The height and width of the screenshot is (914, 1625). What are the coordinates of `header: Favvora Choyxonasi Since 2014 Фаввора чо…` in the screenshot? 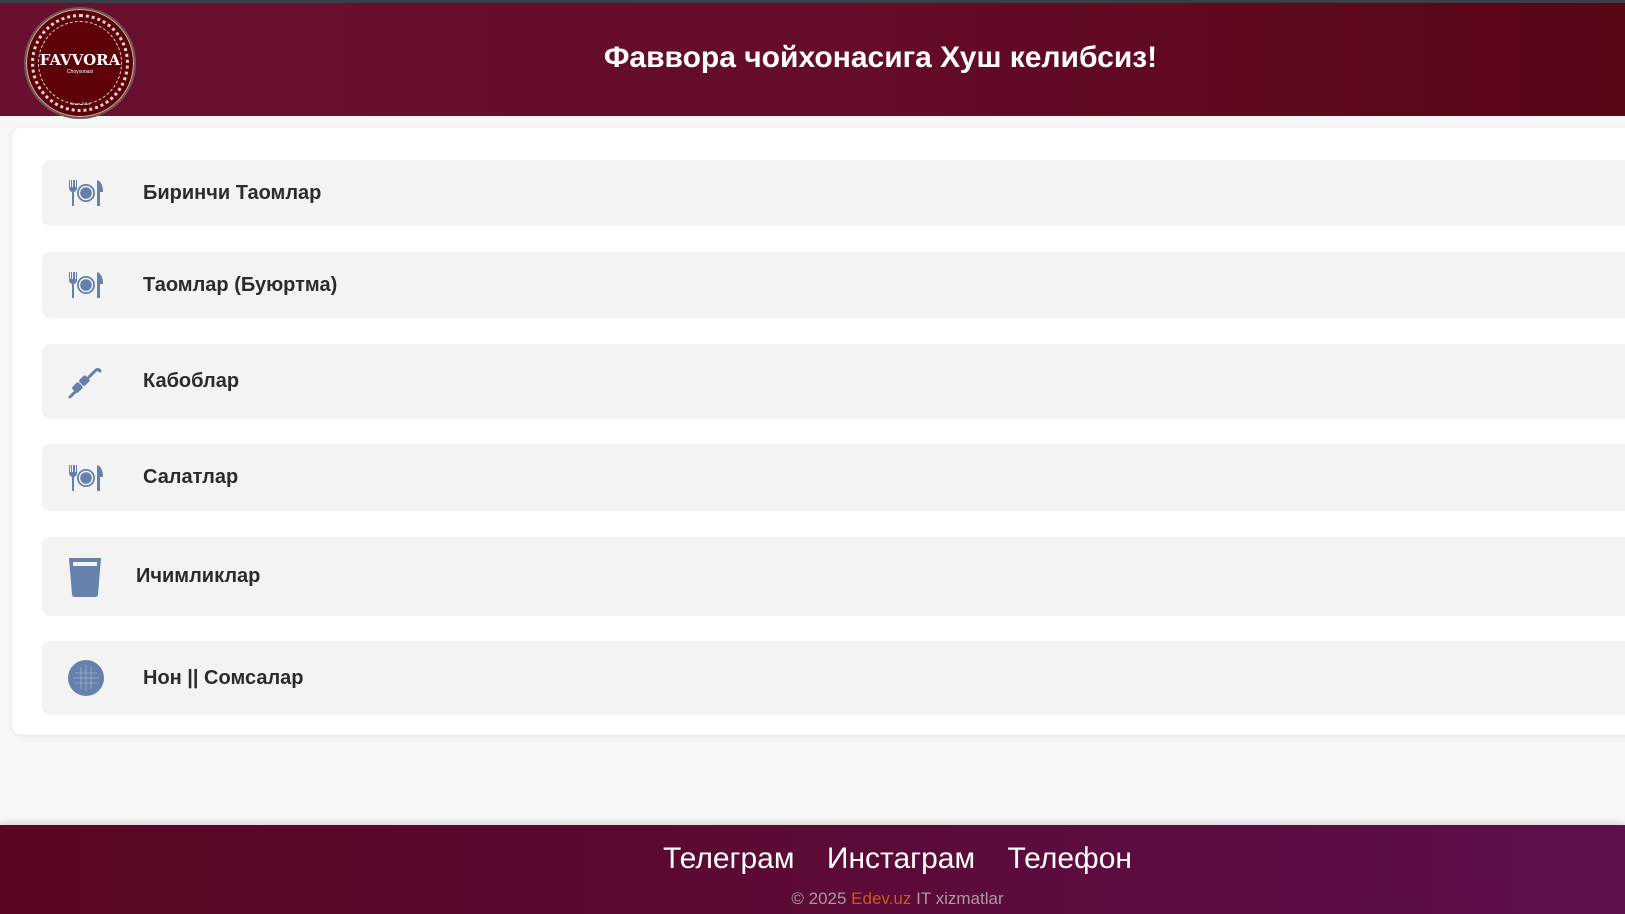 It's located at (812, 59).